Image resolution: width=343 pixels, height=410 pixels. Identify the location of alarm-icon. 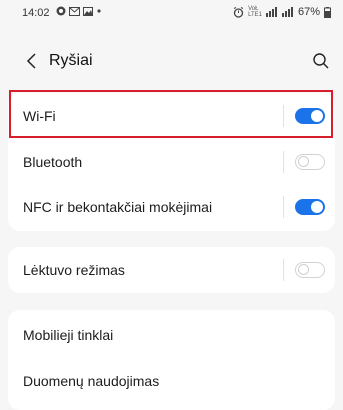
(238, 12).